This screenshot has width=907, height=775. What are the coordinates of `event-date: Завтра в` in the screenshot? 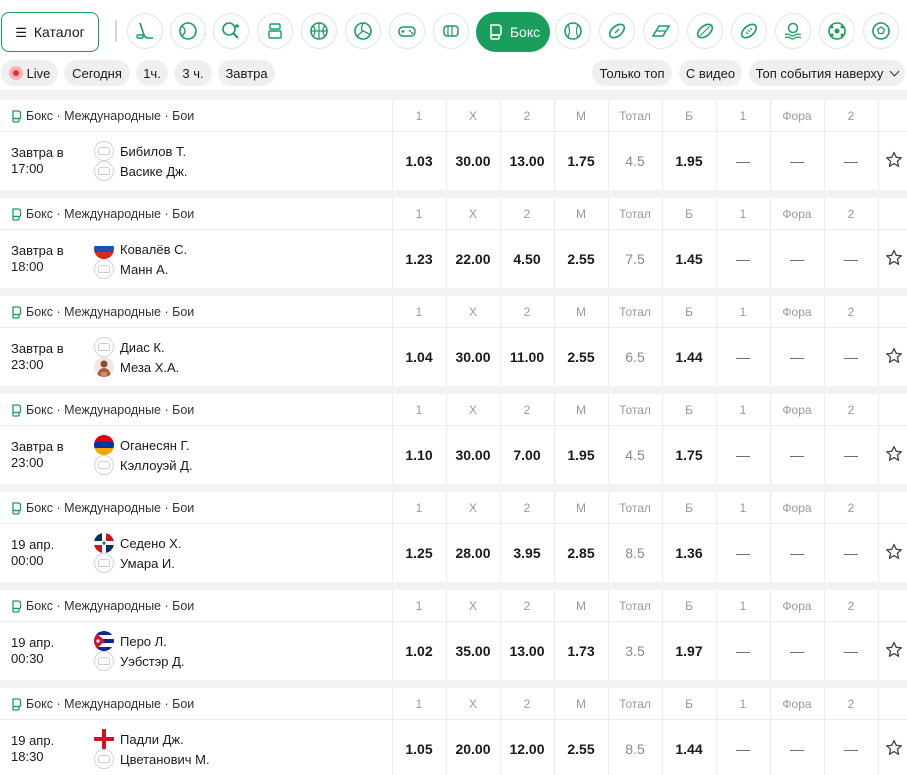 It's located at (37, 446).